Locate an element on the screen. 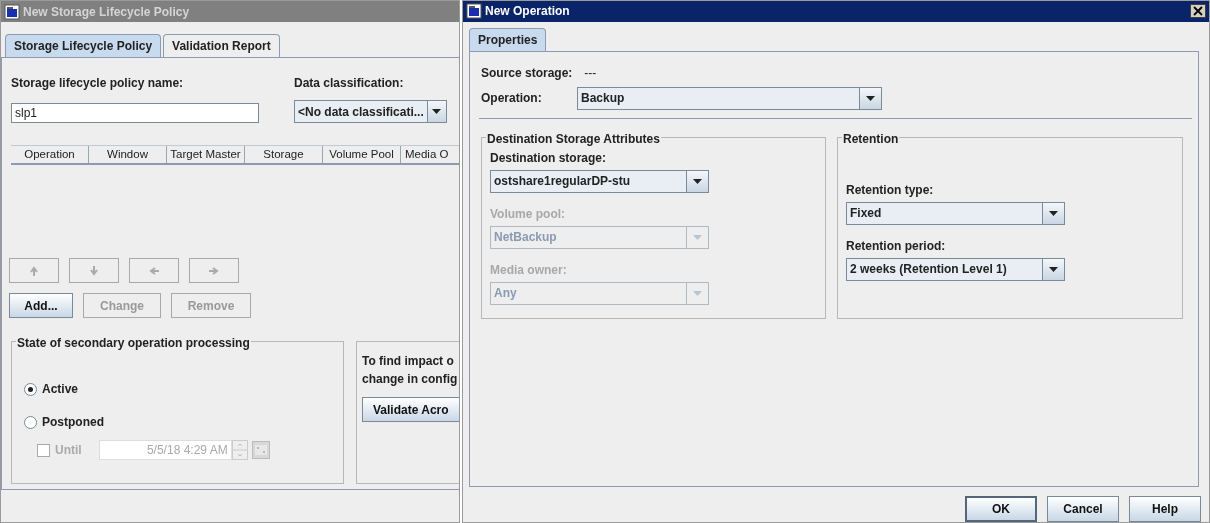  checkbox-label: Until is located at coordinates (68, 450).